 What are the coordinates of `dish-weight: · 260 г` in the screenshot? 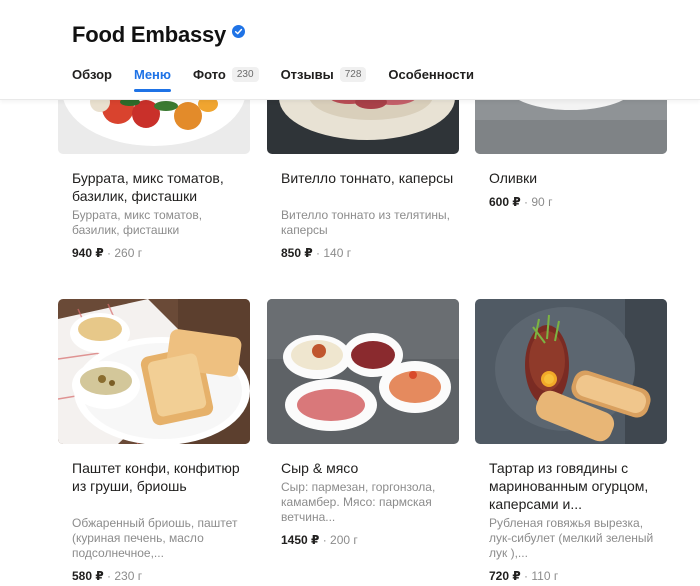 It's located at (123, 253).